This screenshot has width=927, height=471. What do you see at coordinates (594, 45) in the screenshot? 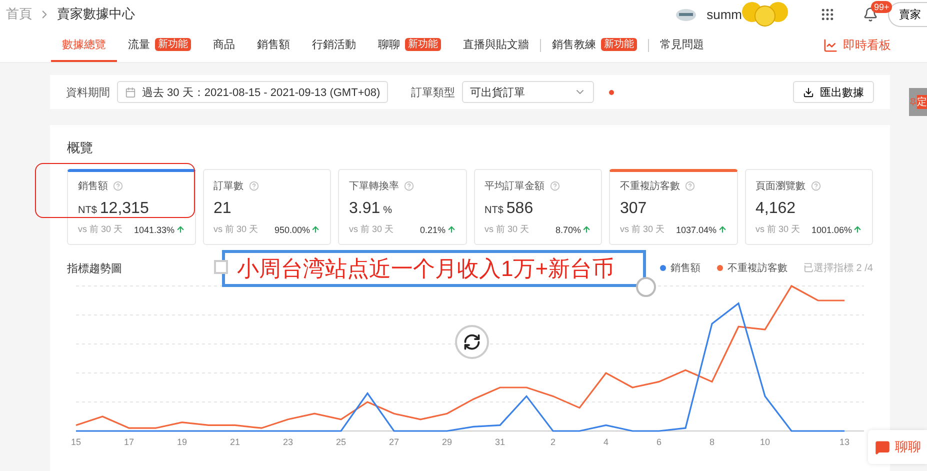
I see `nav-tab: 銷售教練 新功能` at bounding box center [594, 45].